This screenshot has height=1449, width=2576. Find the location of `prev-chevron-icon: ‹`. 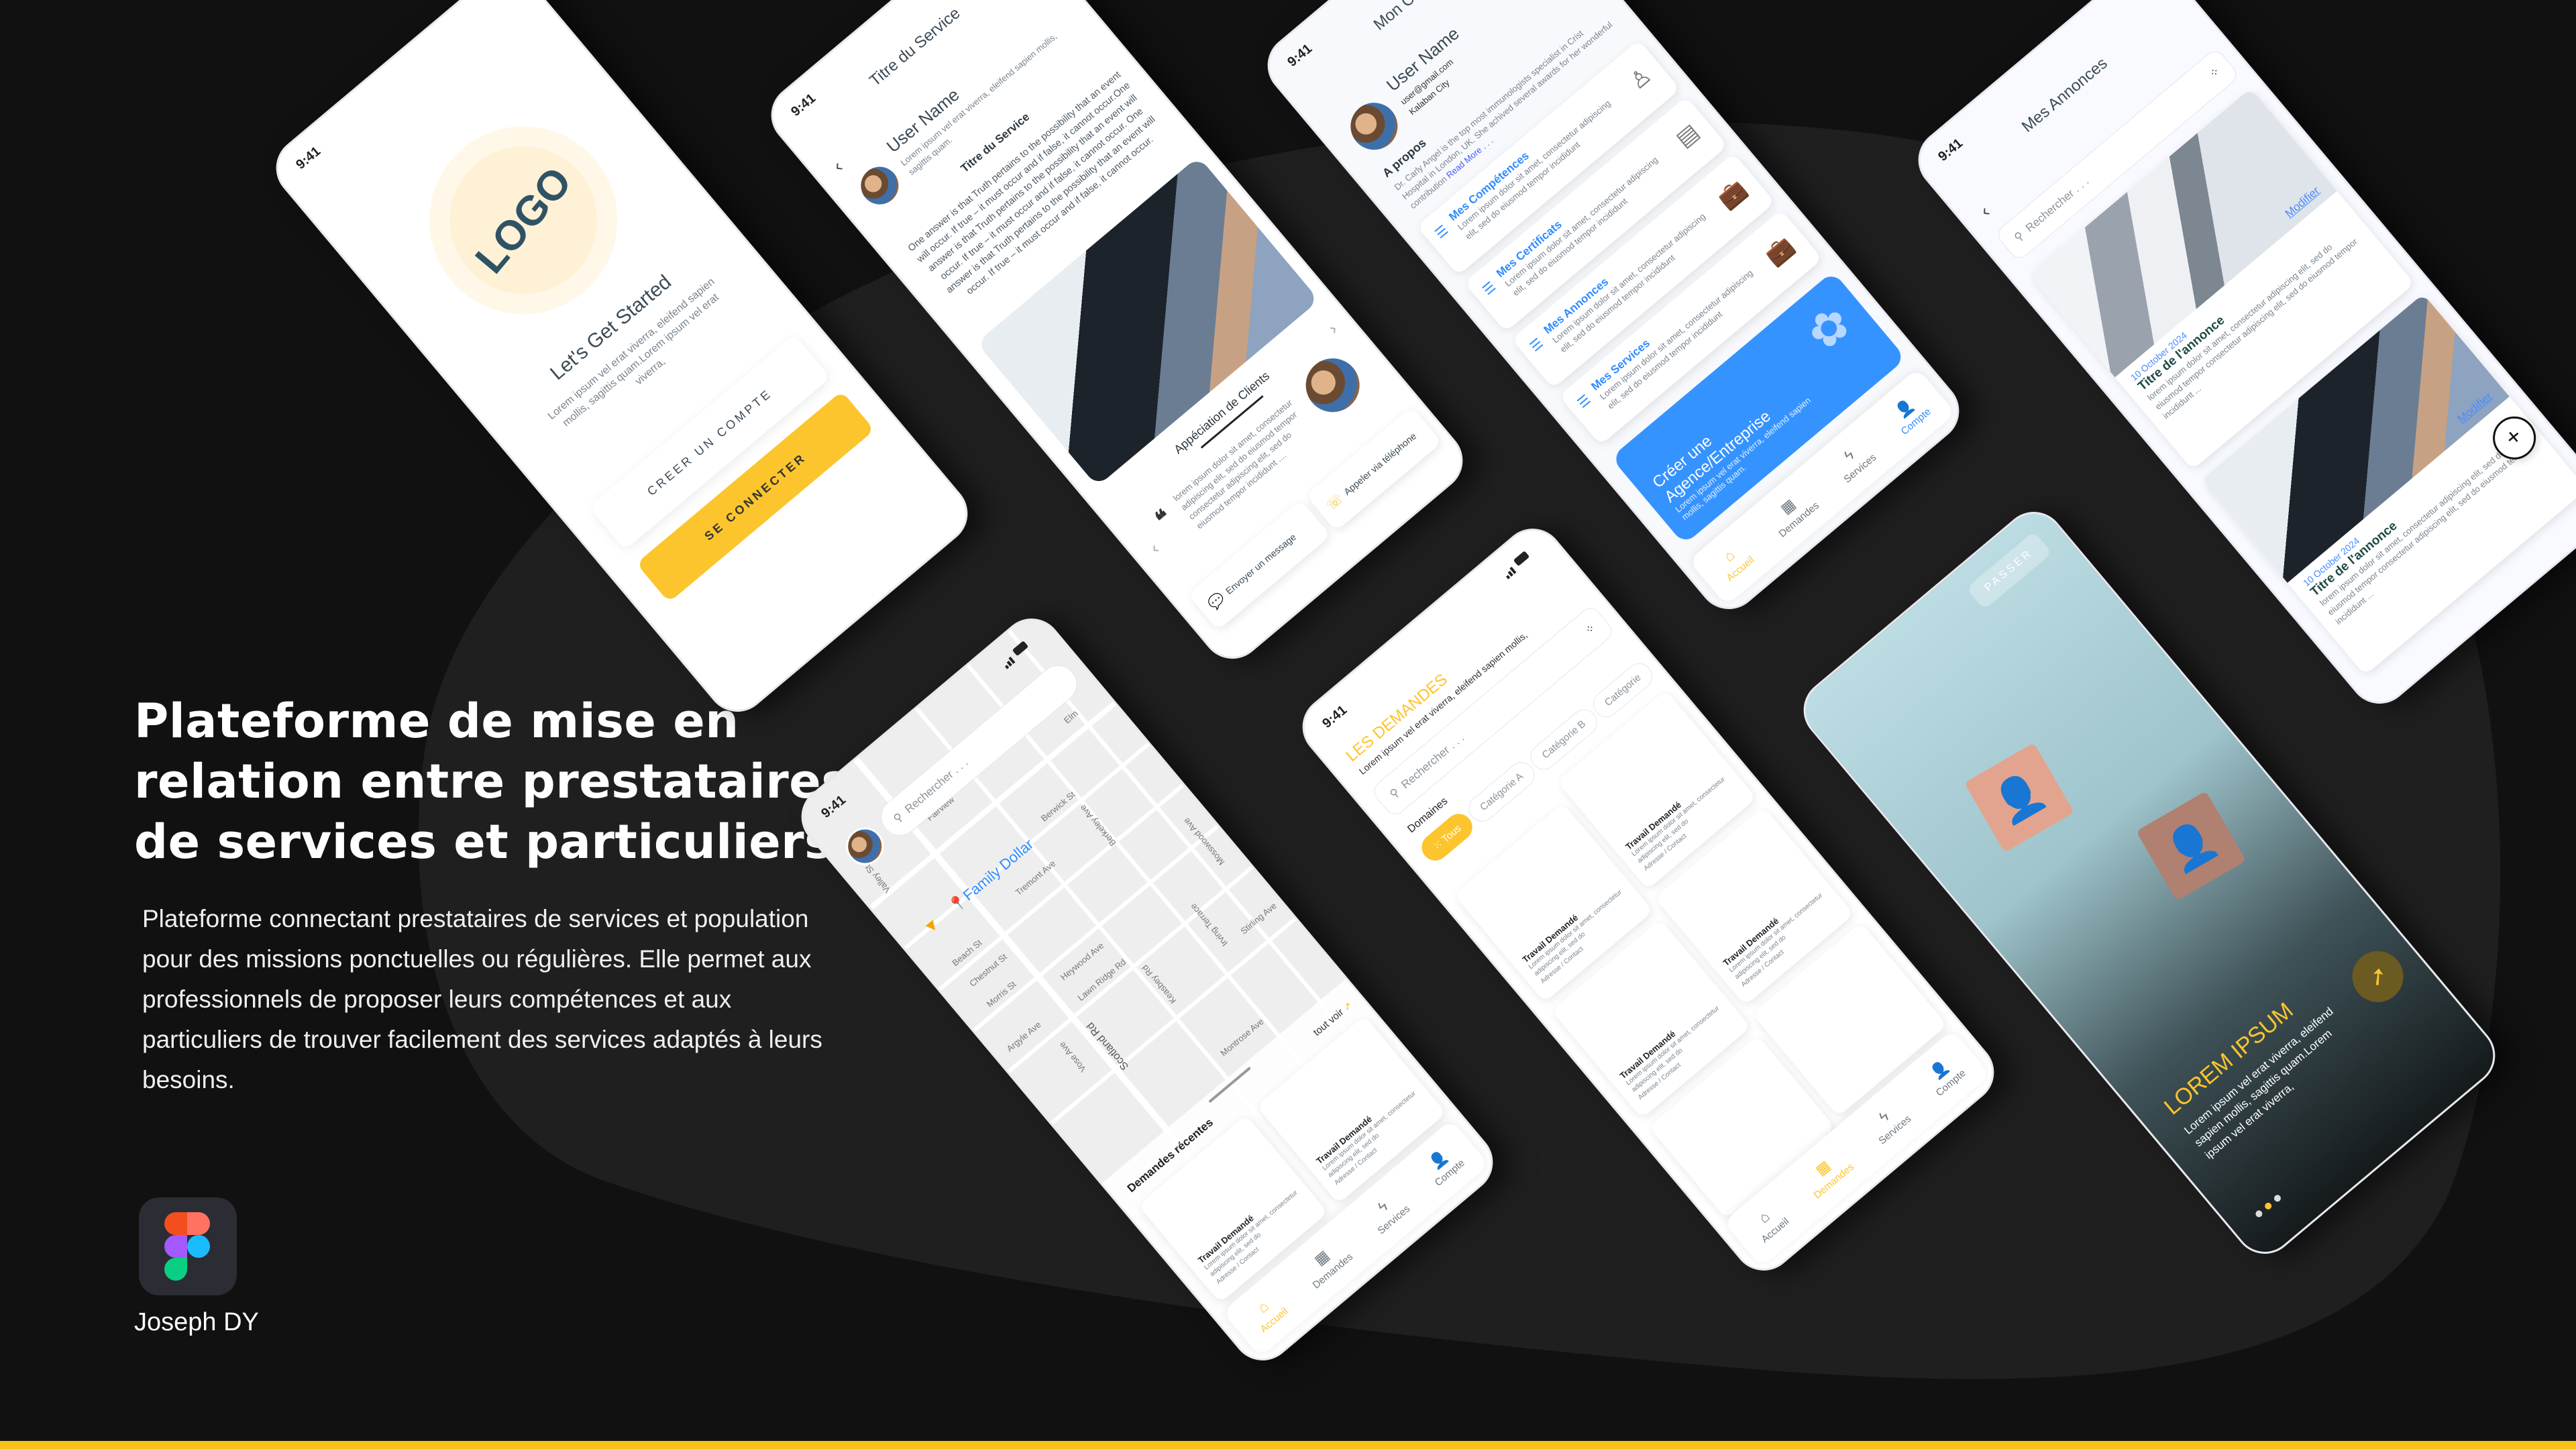

prev-chevron-icon: ‹ is located at coordinates (1155, 548).